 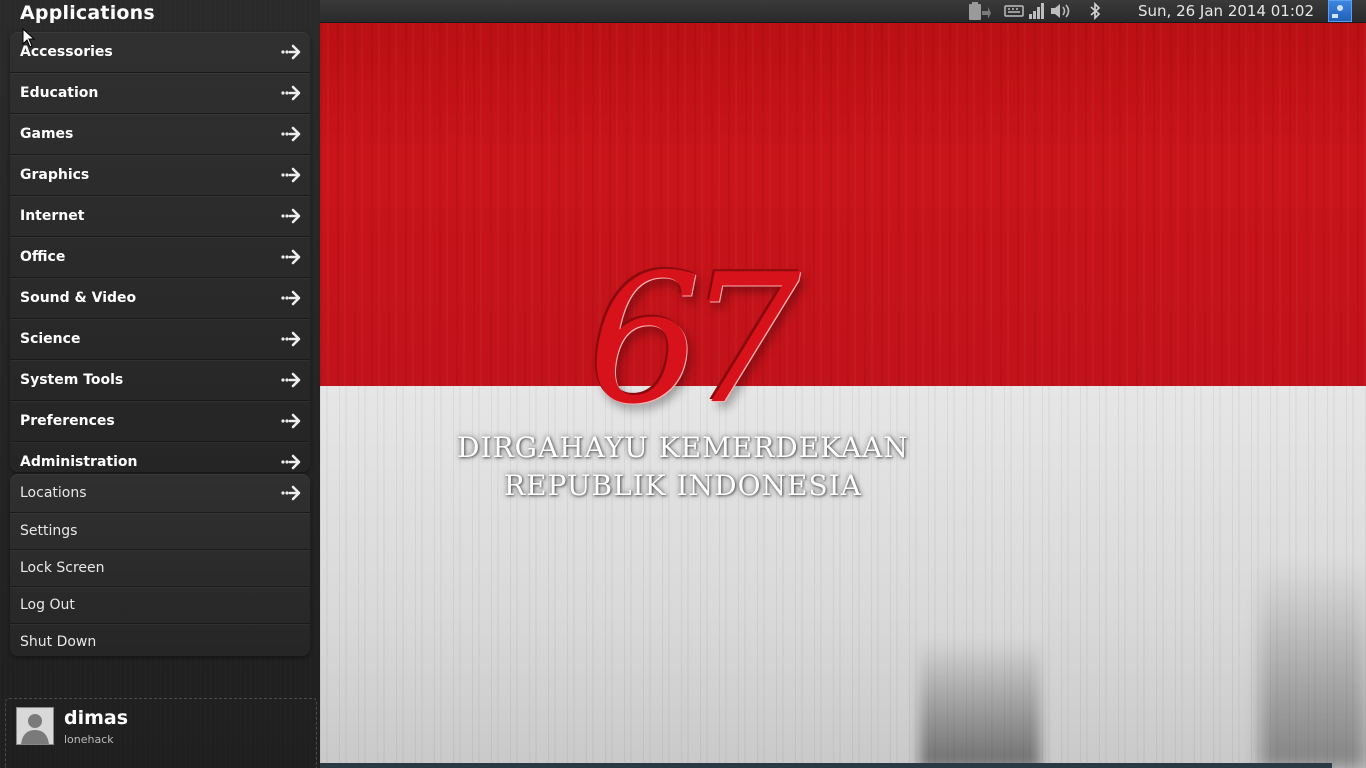 What do you see at coordinates (1226, 11) in the screenshot?
I see `clock: Sun, 26 Jan 2014 01:02` at bounding box center [1226, 11].